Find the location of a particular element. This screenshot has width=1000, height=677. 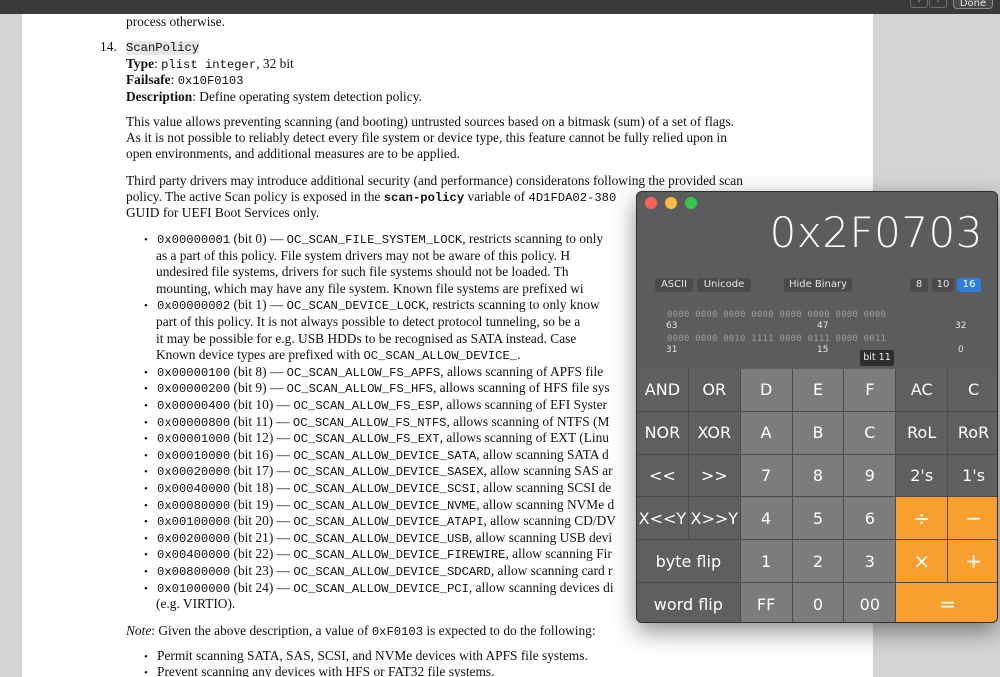

key-0-button: 0 is located at coordinates (818, 602).